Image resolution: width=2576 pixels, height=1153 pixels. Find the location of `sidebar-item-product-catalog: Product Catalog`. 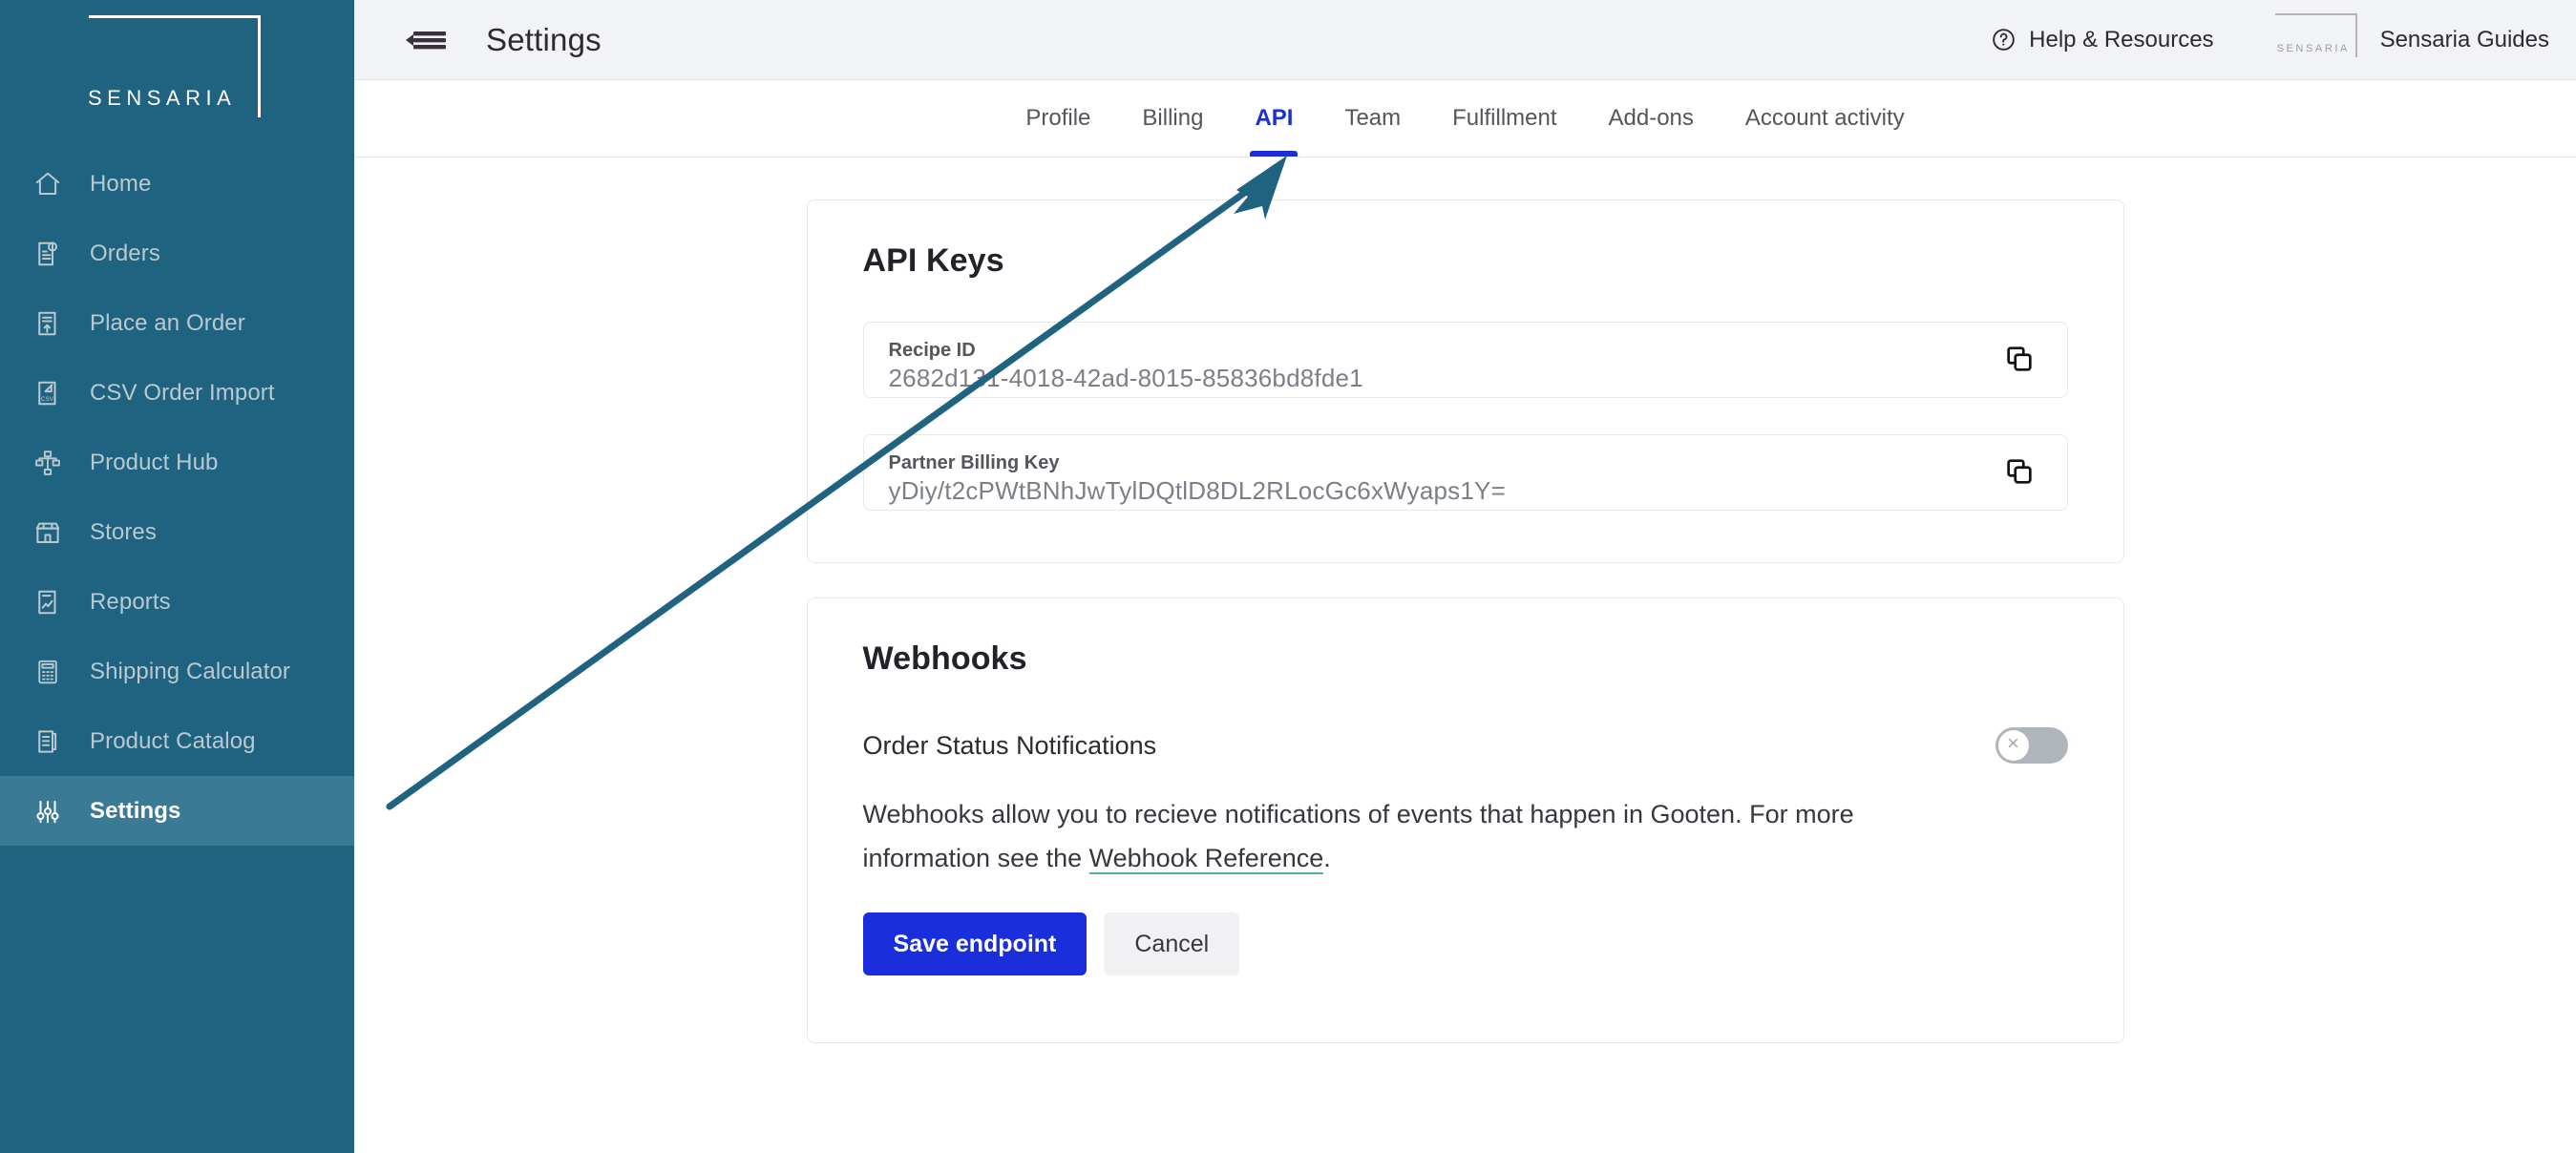

sidebar-item-product-catalog: Product Catalog is located at coordinates (177, 741).